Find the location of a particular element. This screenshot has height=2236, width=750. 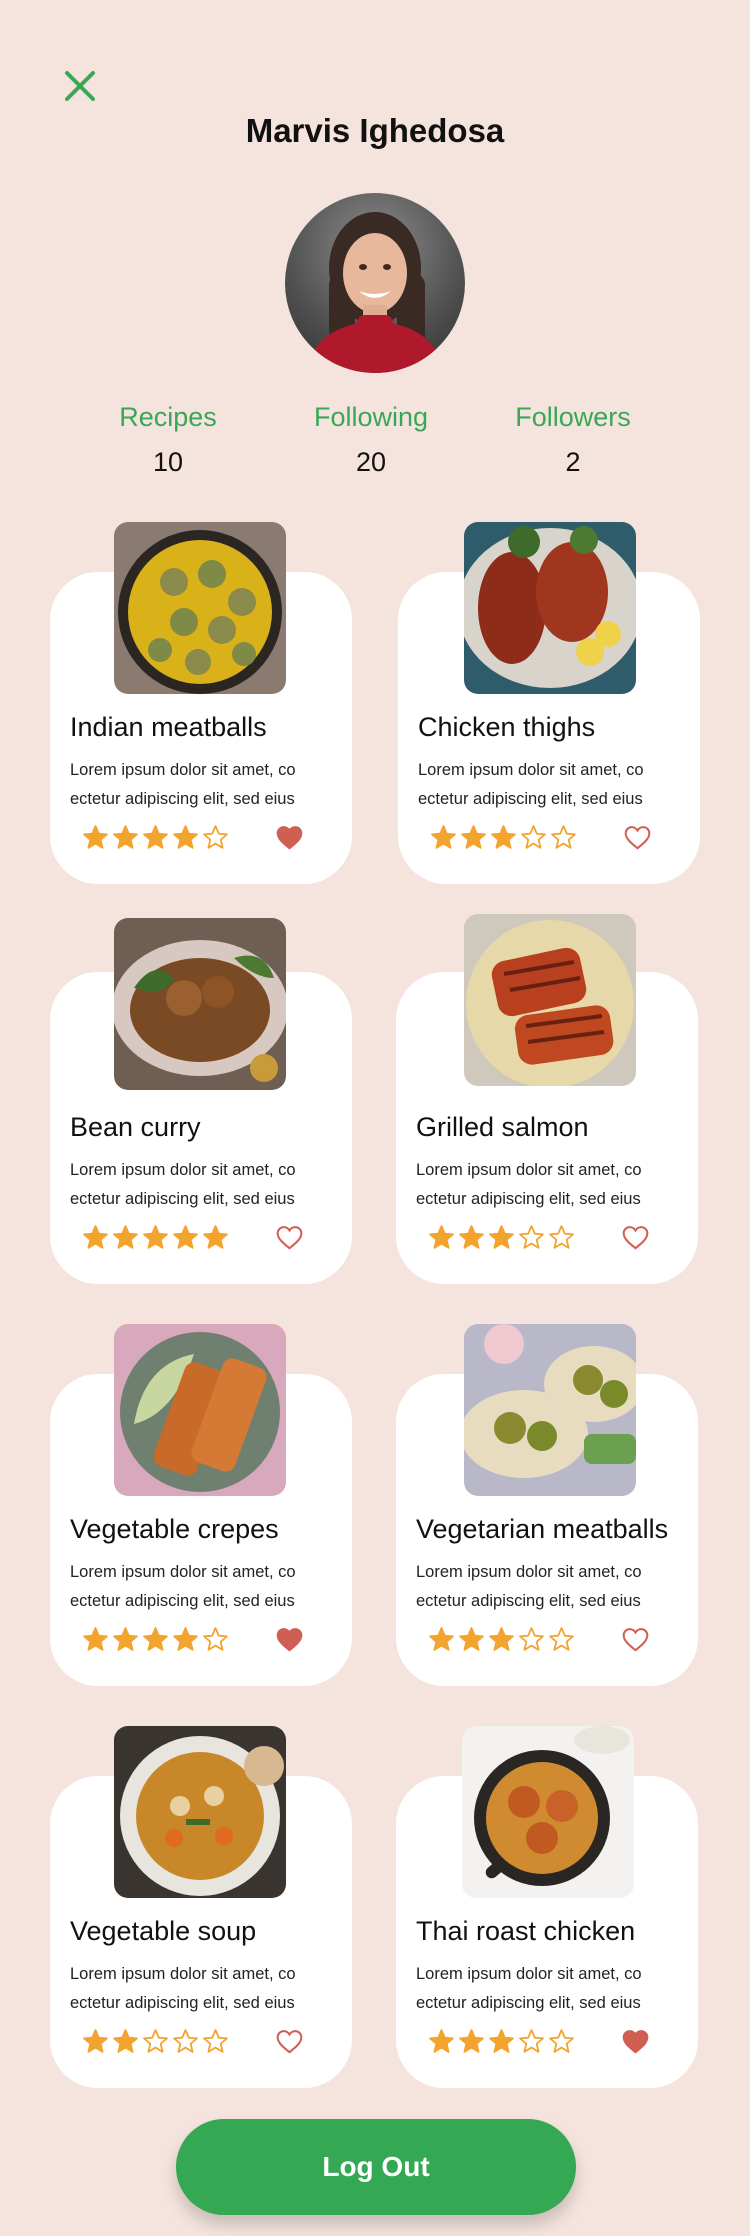

recipe-title: Bean curry is located at coordinates (135, 1127).